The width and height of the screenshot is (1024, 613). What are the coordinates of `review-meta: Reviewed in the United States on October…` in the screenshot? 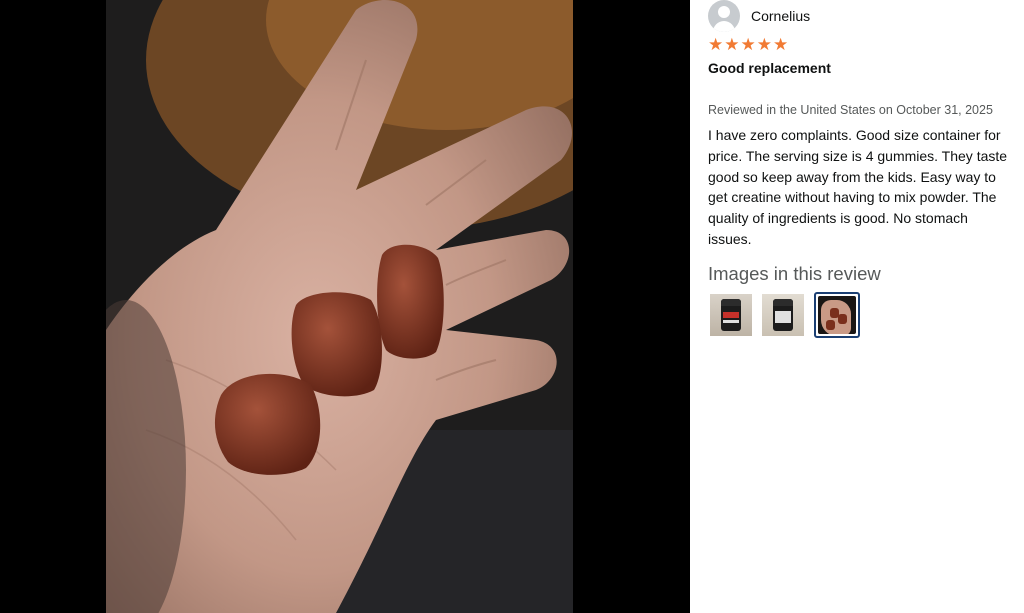 It's located at (850, 110).